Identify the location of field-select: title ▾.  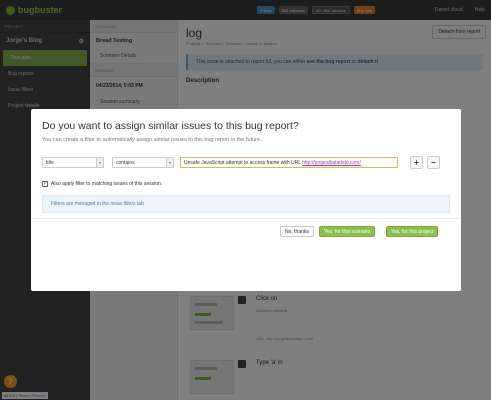
(73, 162).